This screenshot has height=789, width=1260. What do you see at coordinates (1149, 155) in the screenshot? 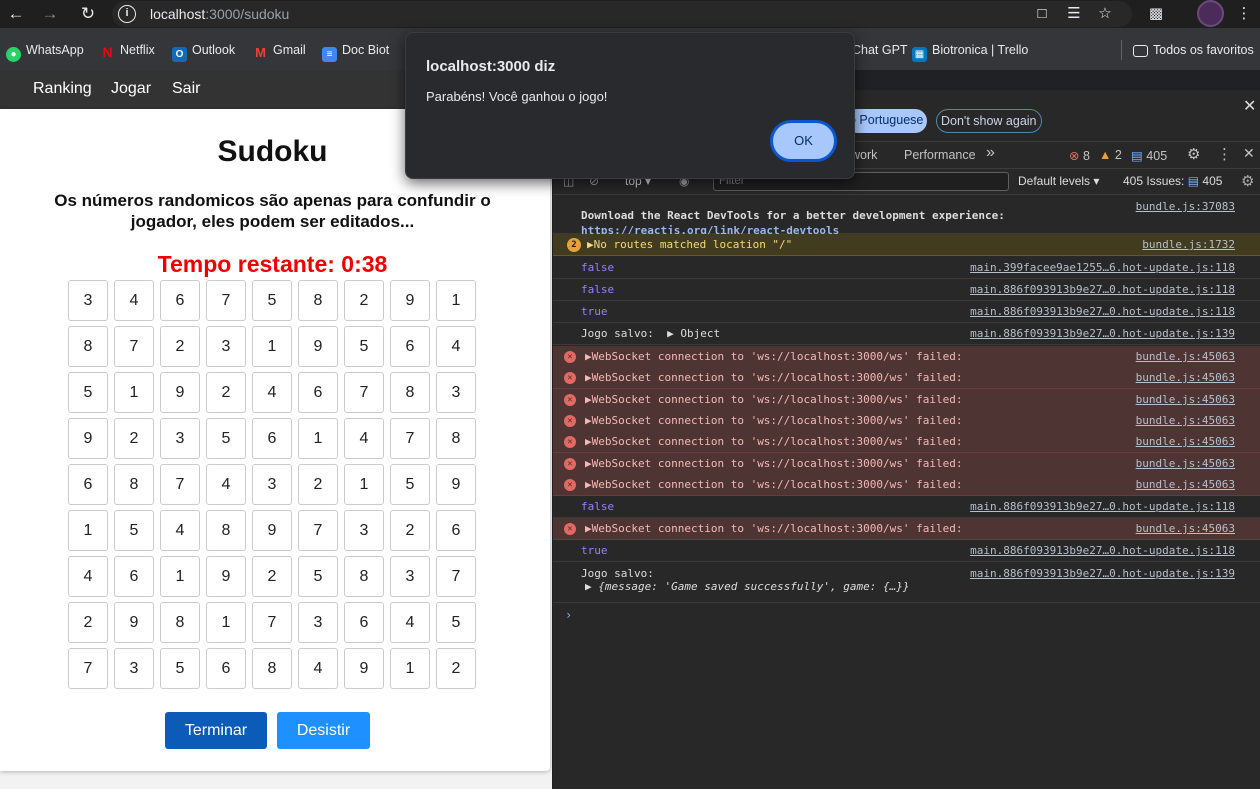
I see `issues-counter: ▤ 405` at bounding box center [1149, 155].